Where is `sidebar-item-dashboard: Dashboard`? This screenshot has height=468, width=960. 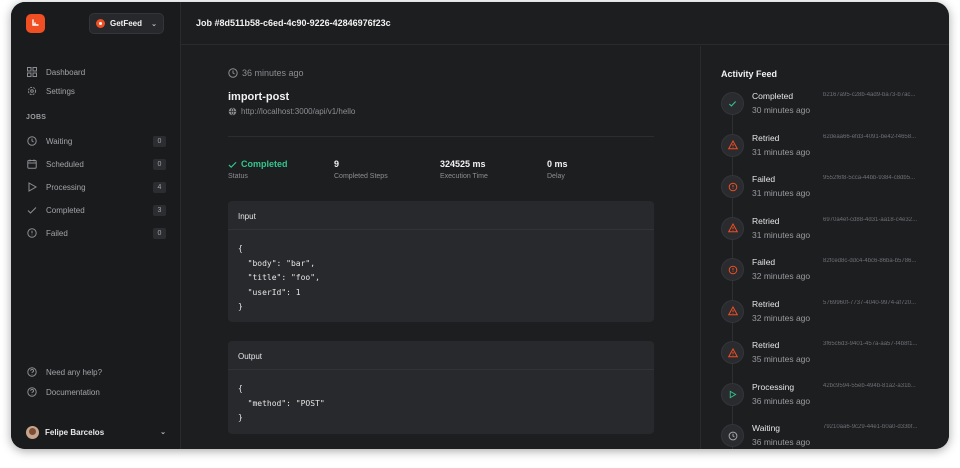 sidebar-item-dashboard: Dashboard is located at coordinates (96, 72).